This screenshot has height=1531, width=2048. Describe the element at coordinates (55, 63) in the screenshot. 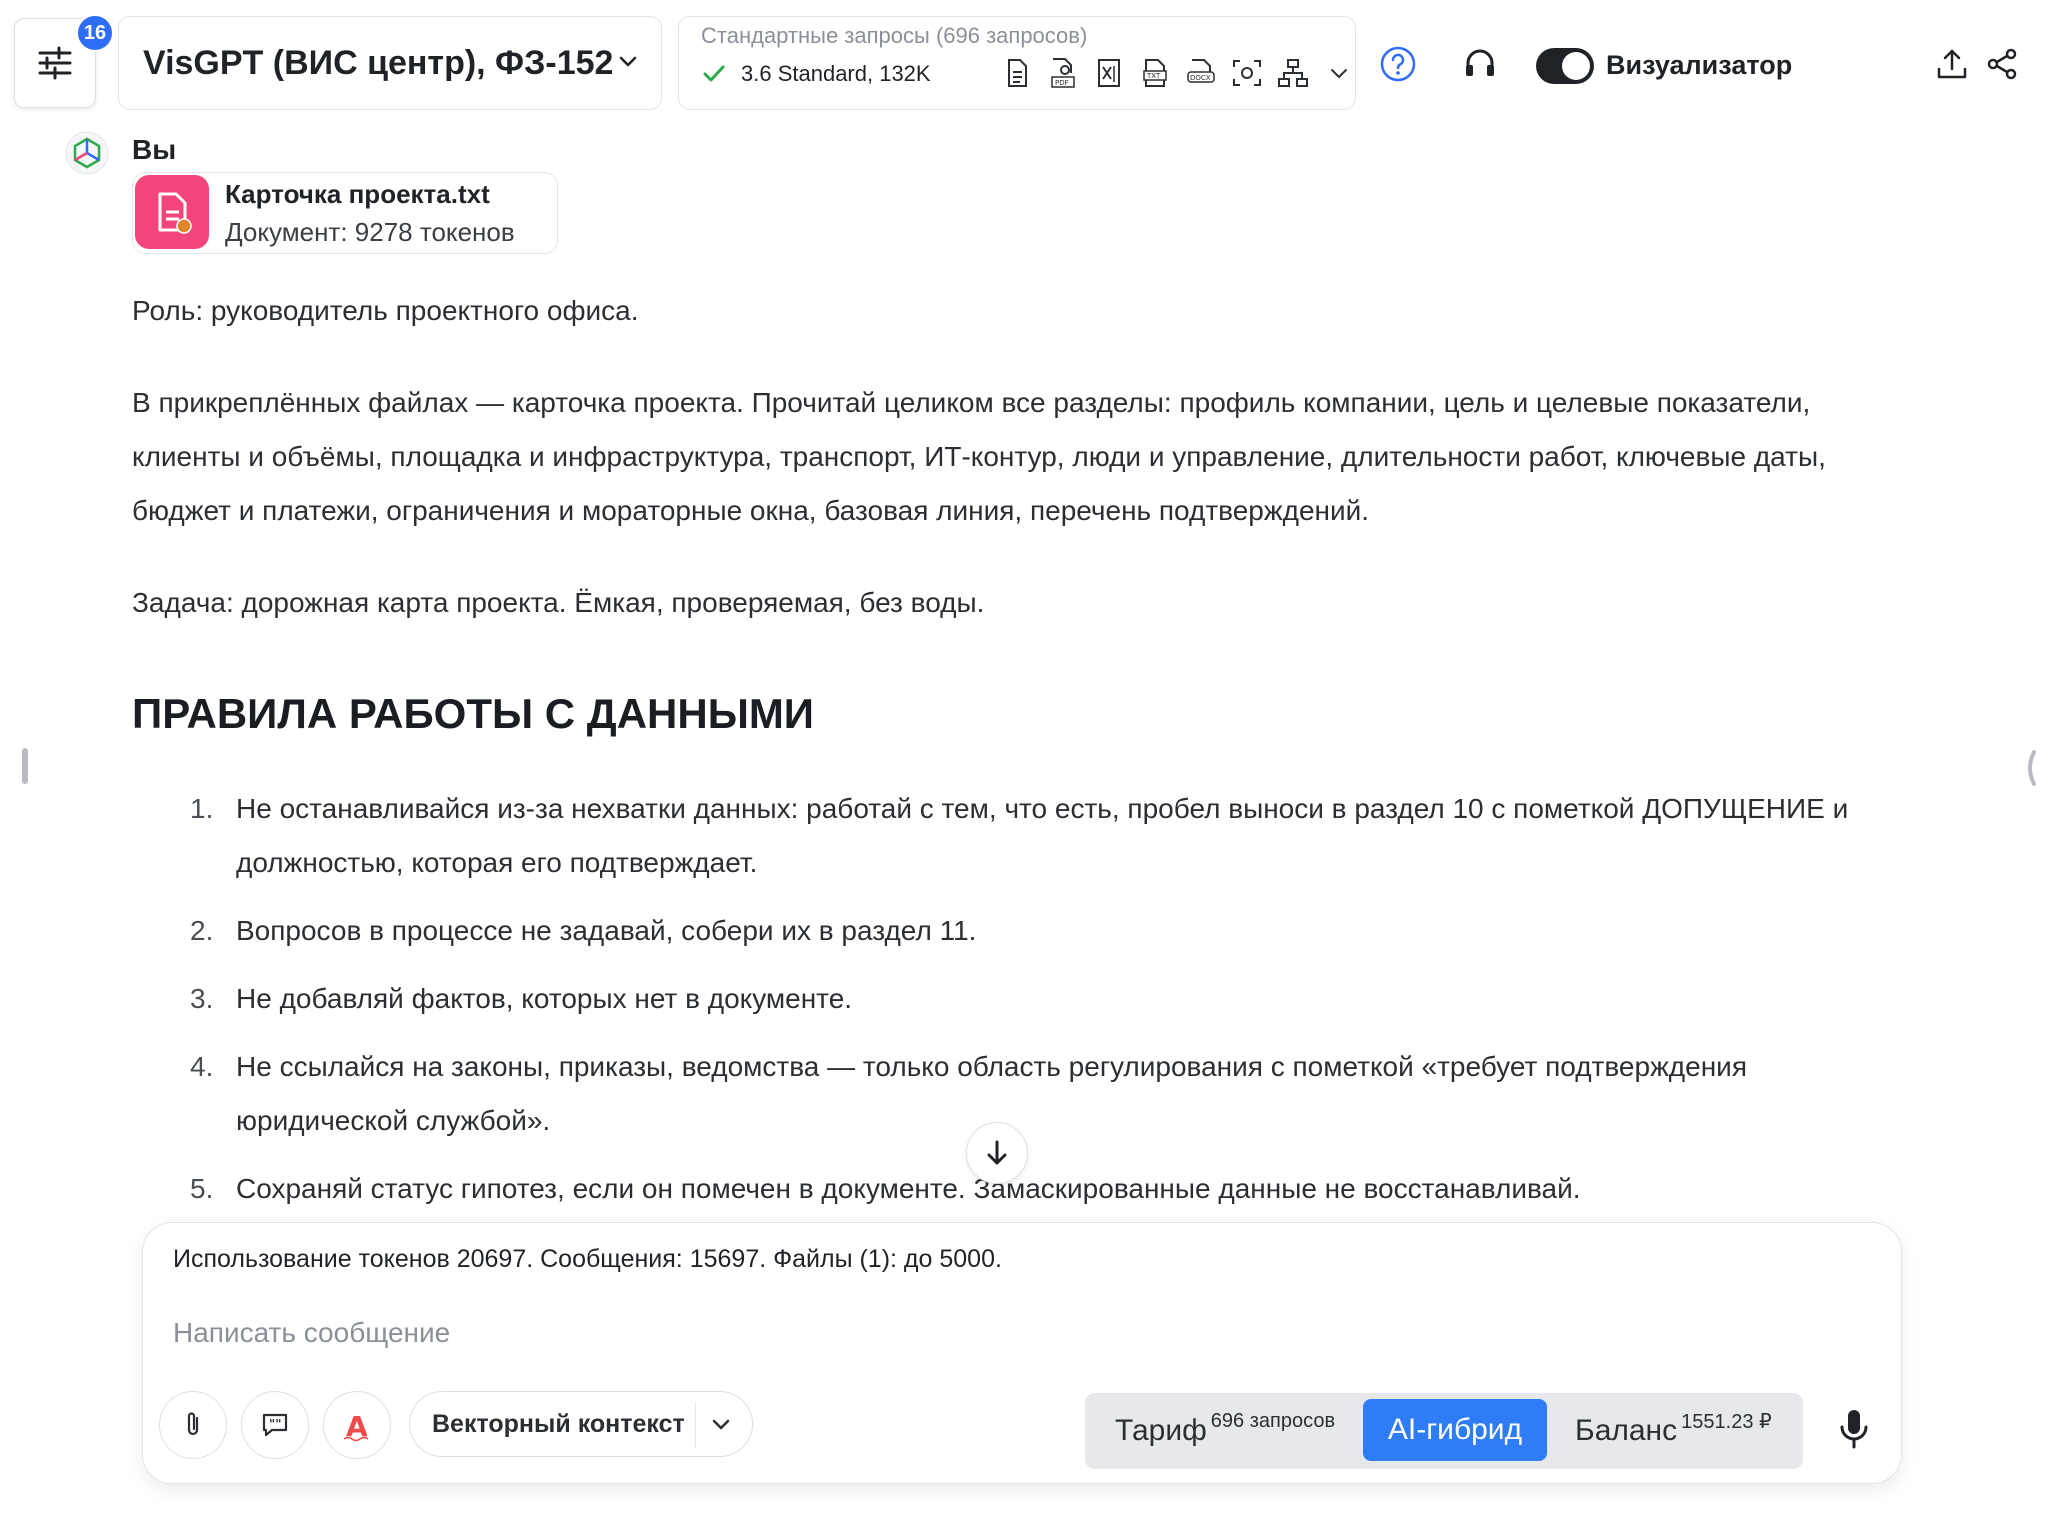

I see `sliders-icon` at that location.